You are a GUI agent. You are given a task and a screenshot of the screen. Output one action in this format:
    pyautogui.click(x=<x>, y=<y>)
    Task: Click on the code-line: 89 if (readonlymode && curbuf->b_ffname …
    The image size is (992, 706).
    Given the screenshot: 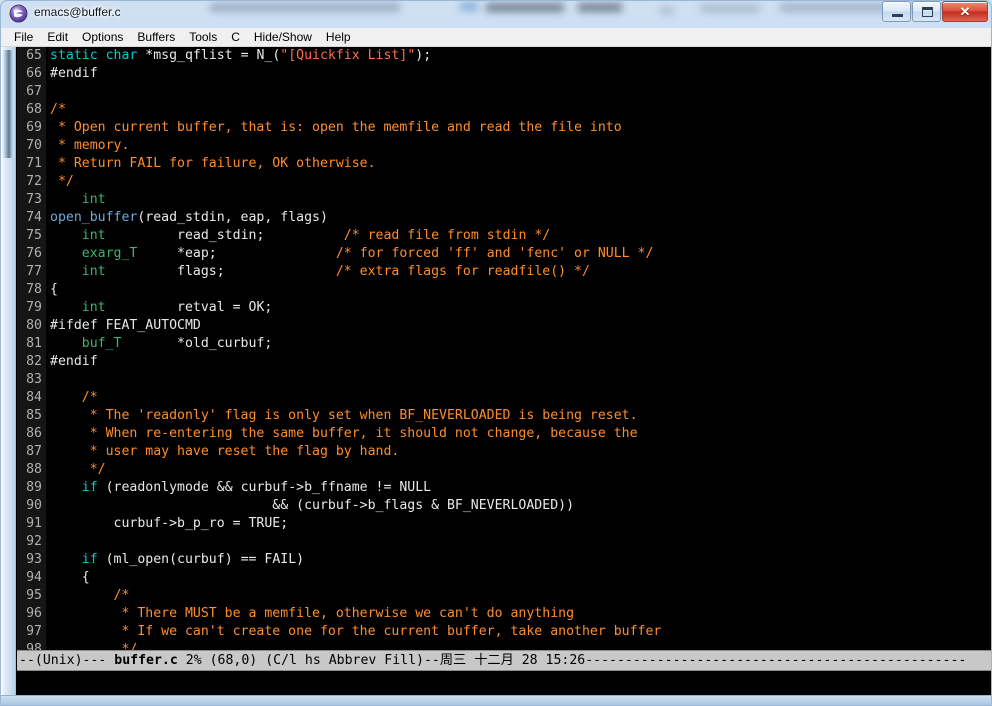 What is the action you would take?
    pyautogui.click(x=504, y=488)
    